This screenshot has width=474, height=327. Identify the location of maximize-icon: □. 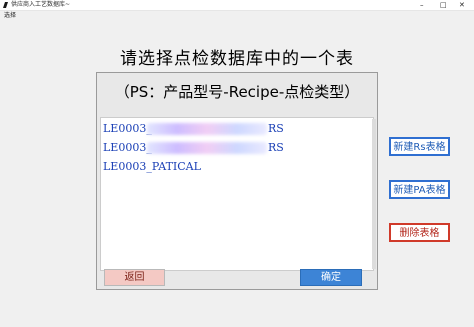
(443, 5).